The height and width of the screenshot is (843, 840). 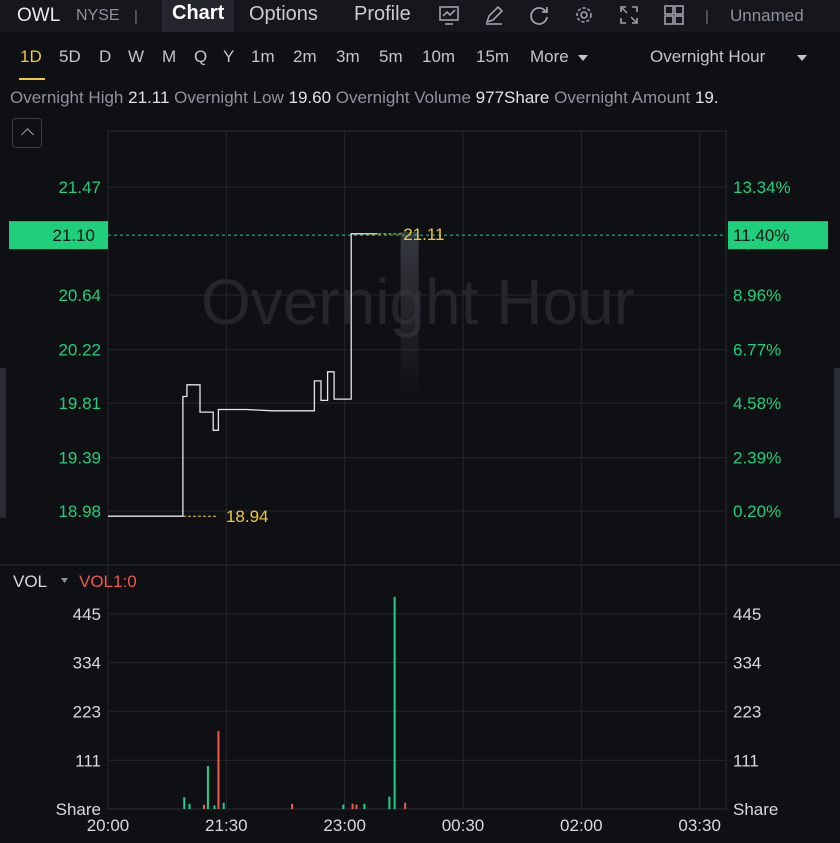 What do you see at coordinates (295, 702) in the screenshot?
I see `volume-bars` at bounding box center [295, 702].